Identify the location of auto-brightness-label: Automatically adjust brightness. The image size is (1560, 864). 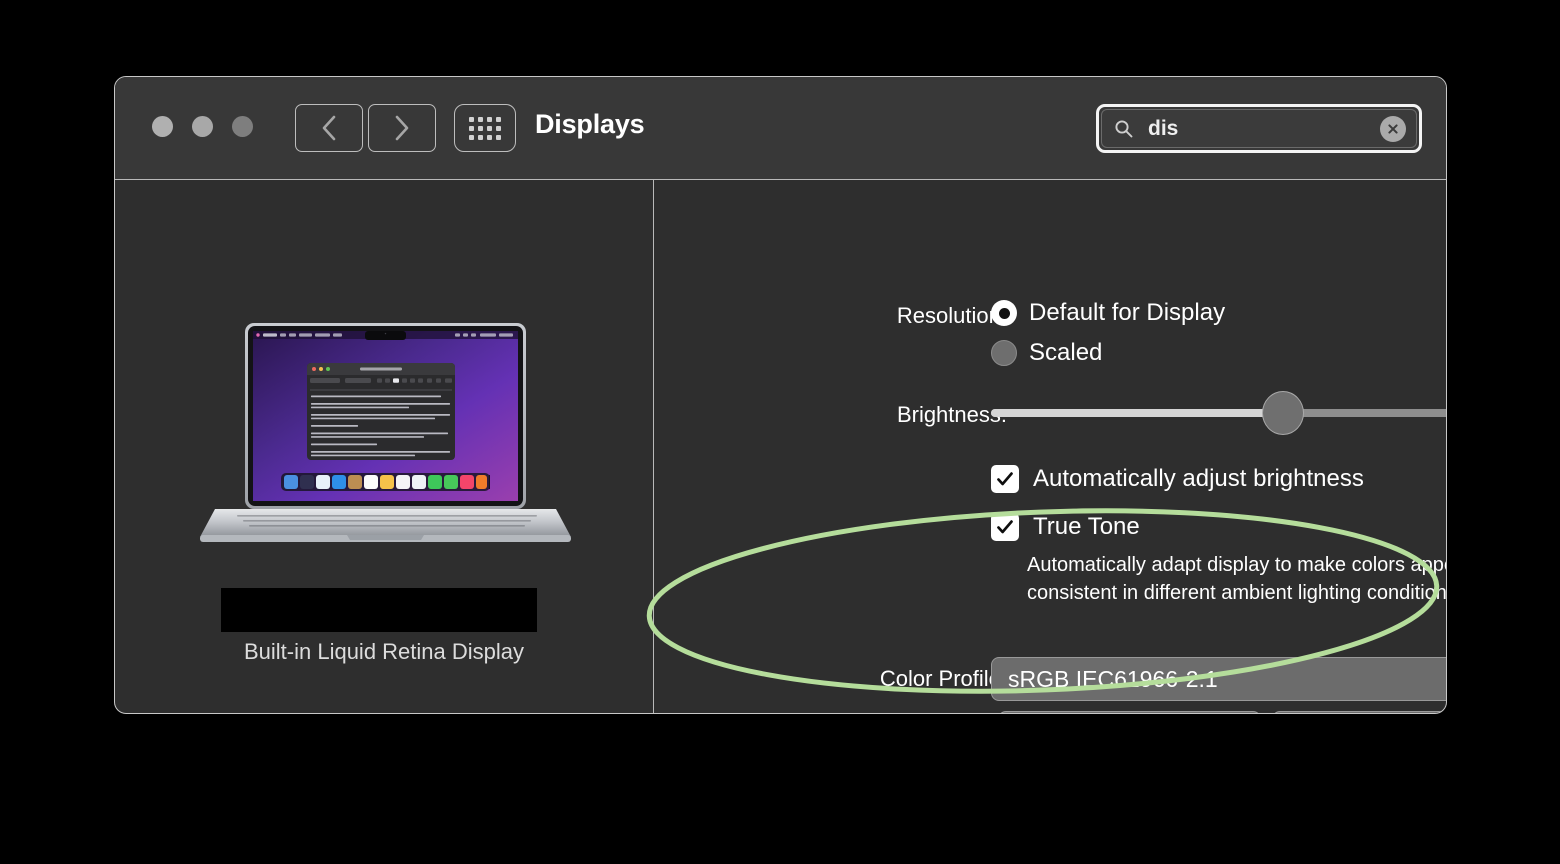
(1198, 478).